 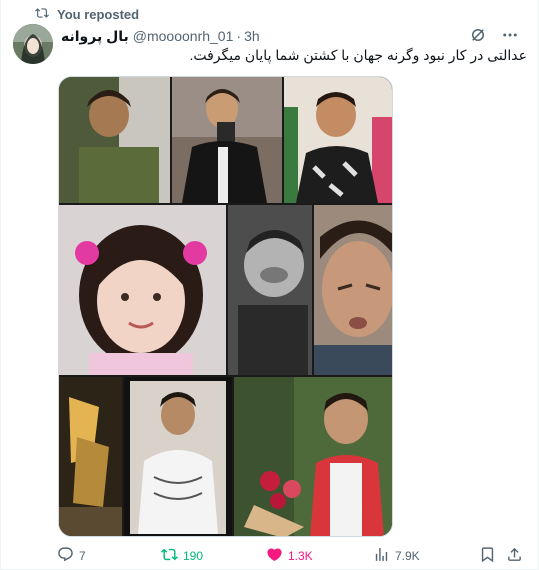 What do you see at coordinates (407, 556) in the screenshot?
I see `views-count: 7.9K` at bounding box center [407, 556].